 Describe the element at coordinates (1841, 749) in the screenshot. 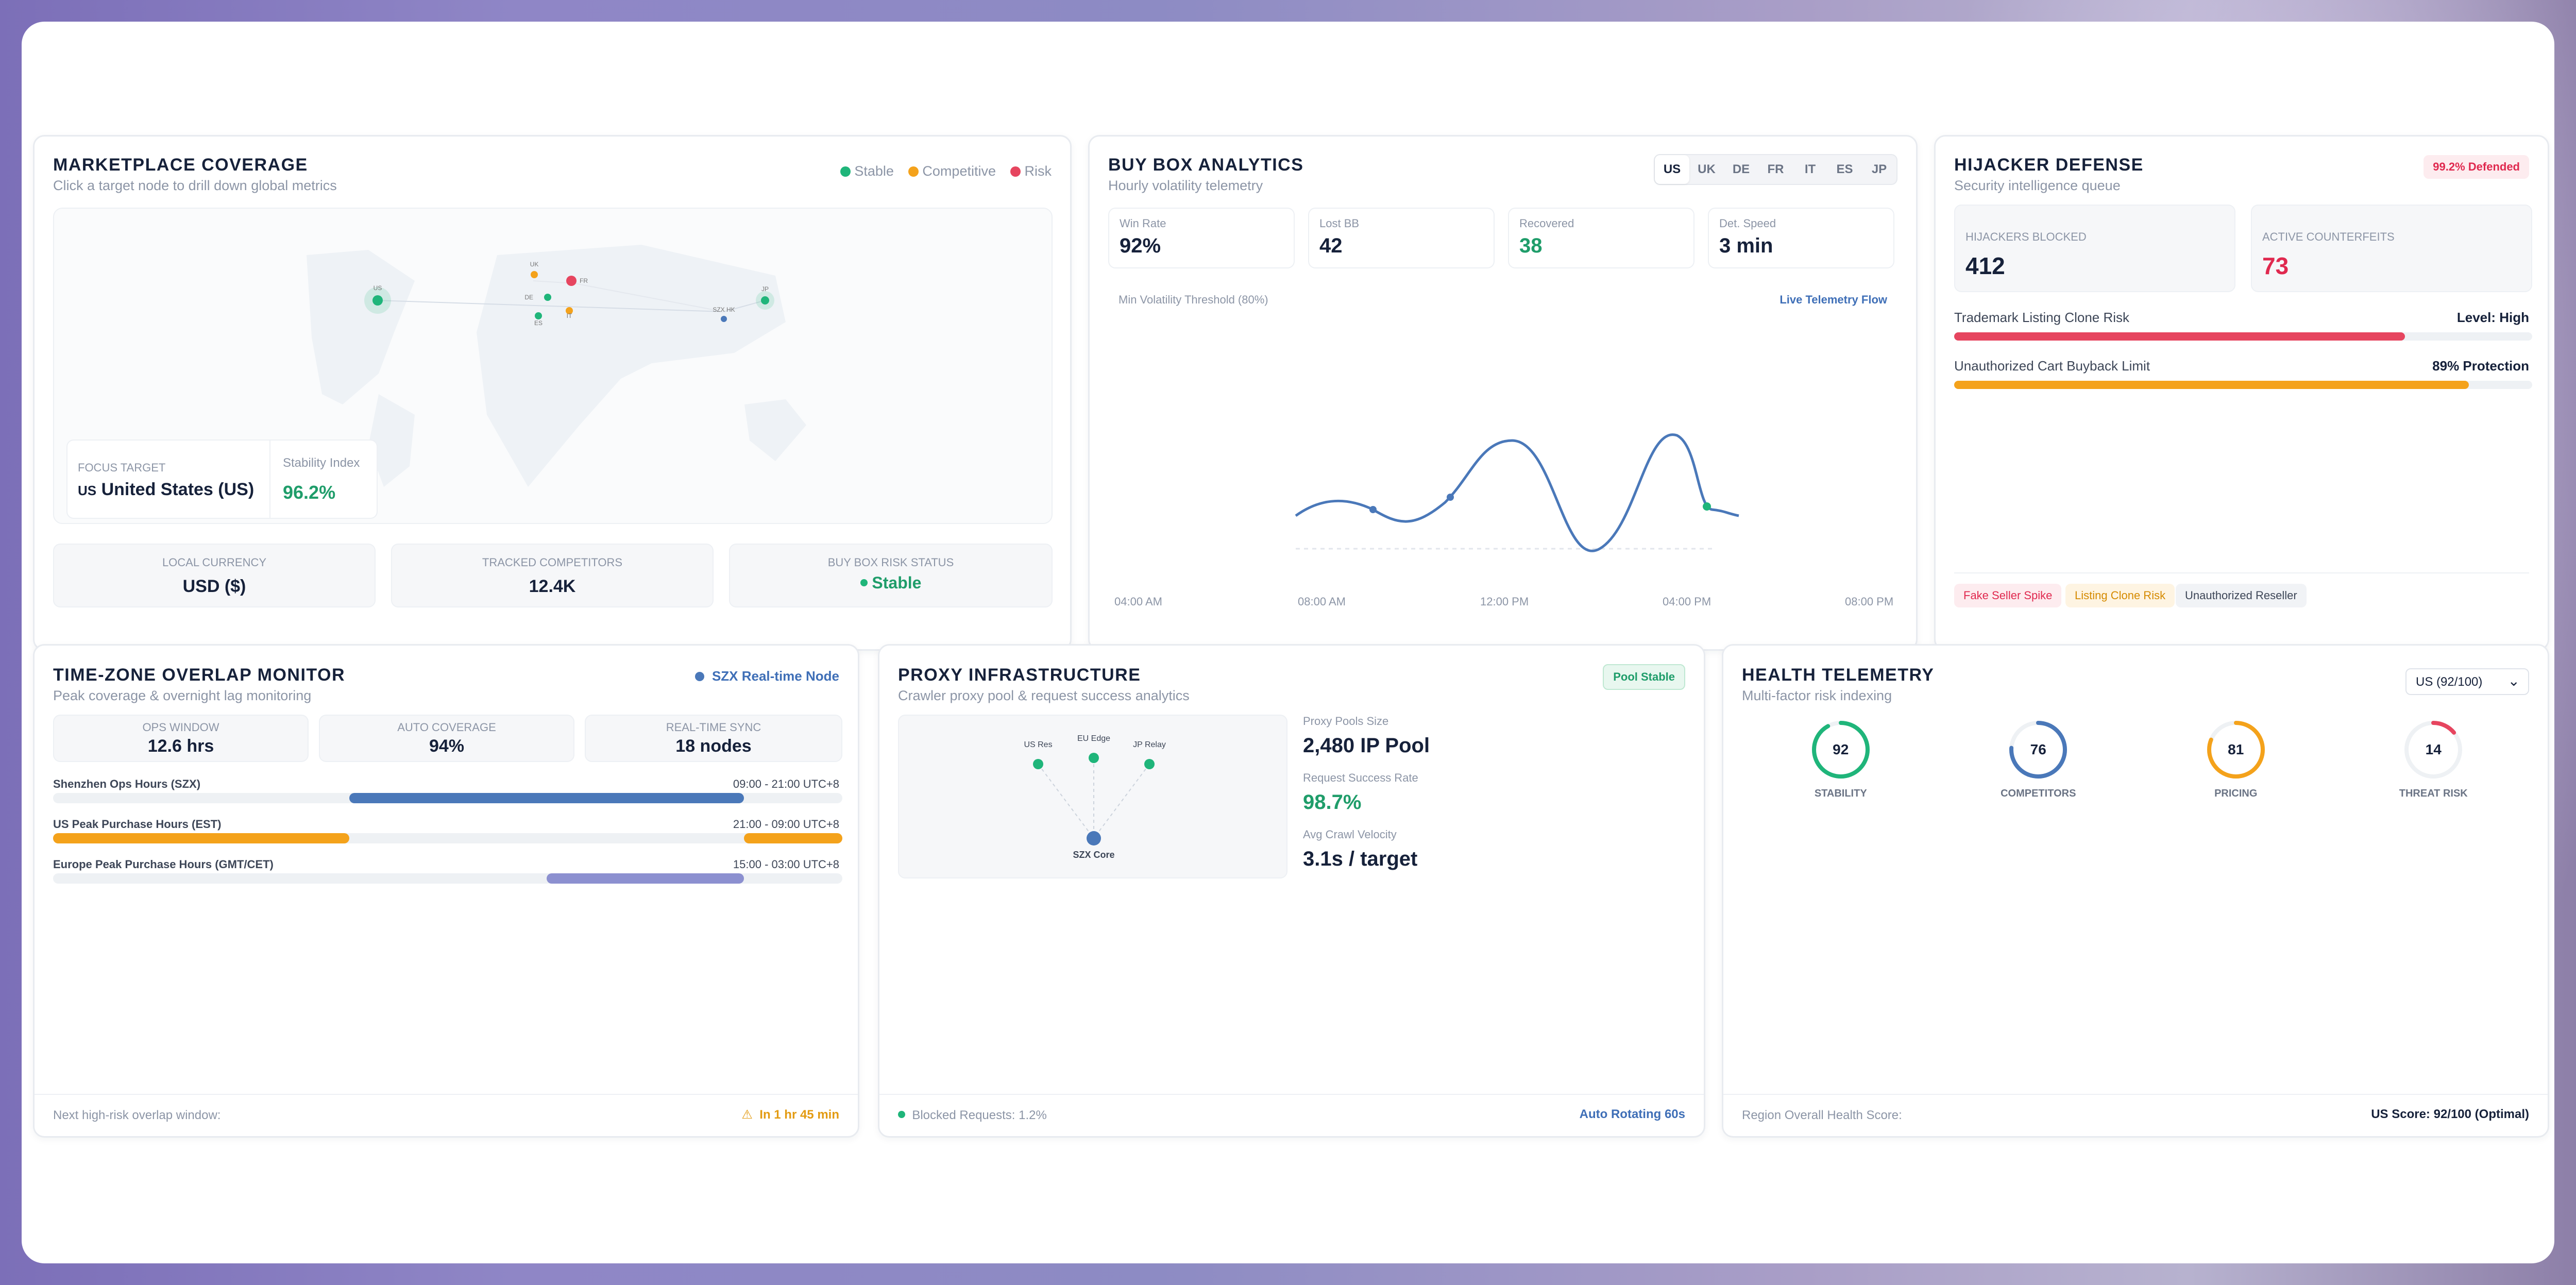

I see `gauge-value: 92` at that location.